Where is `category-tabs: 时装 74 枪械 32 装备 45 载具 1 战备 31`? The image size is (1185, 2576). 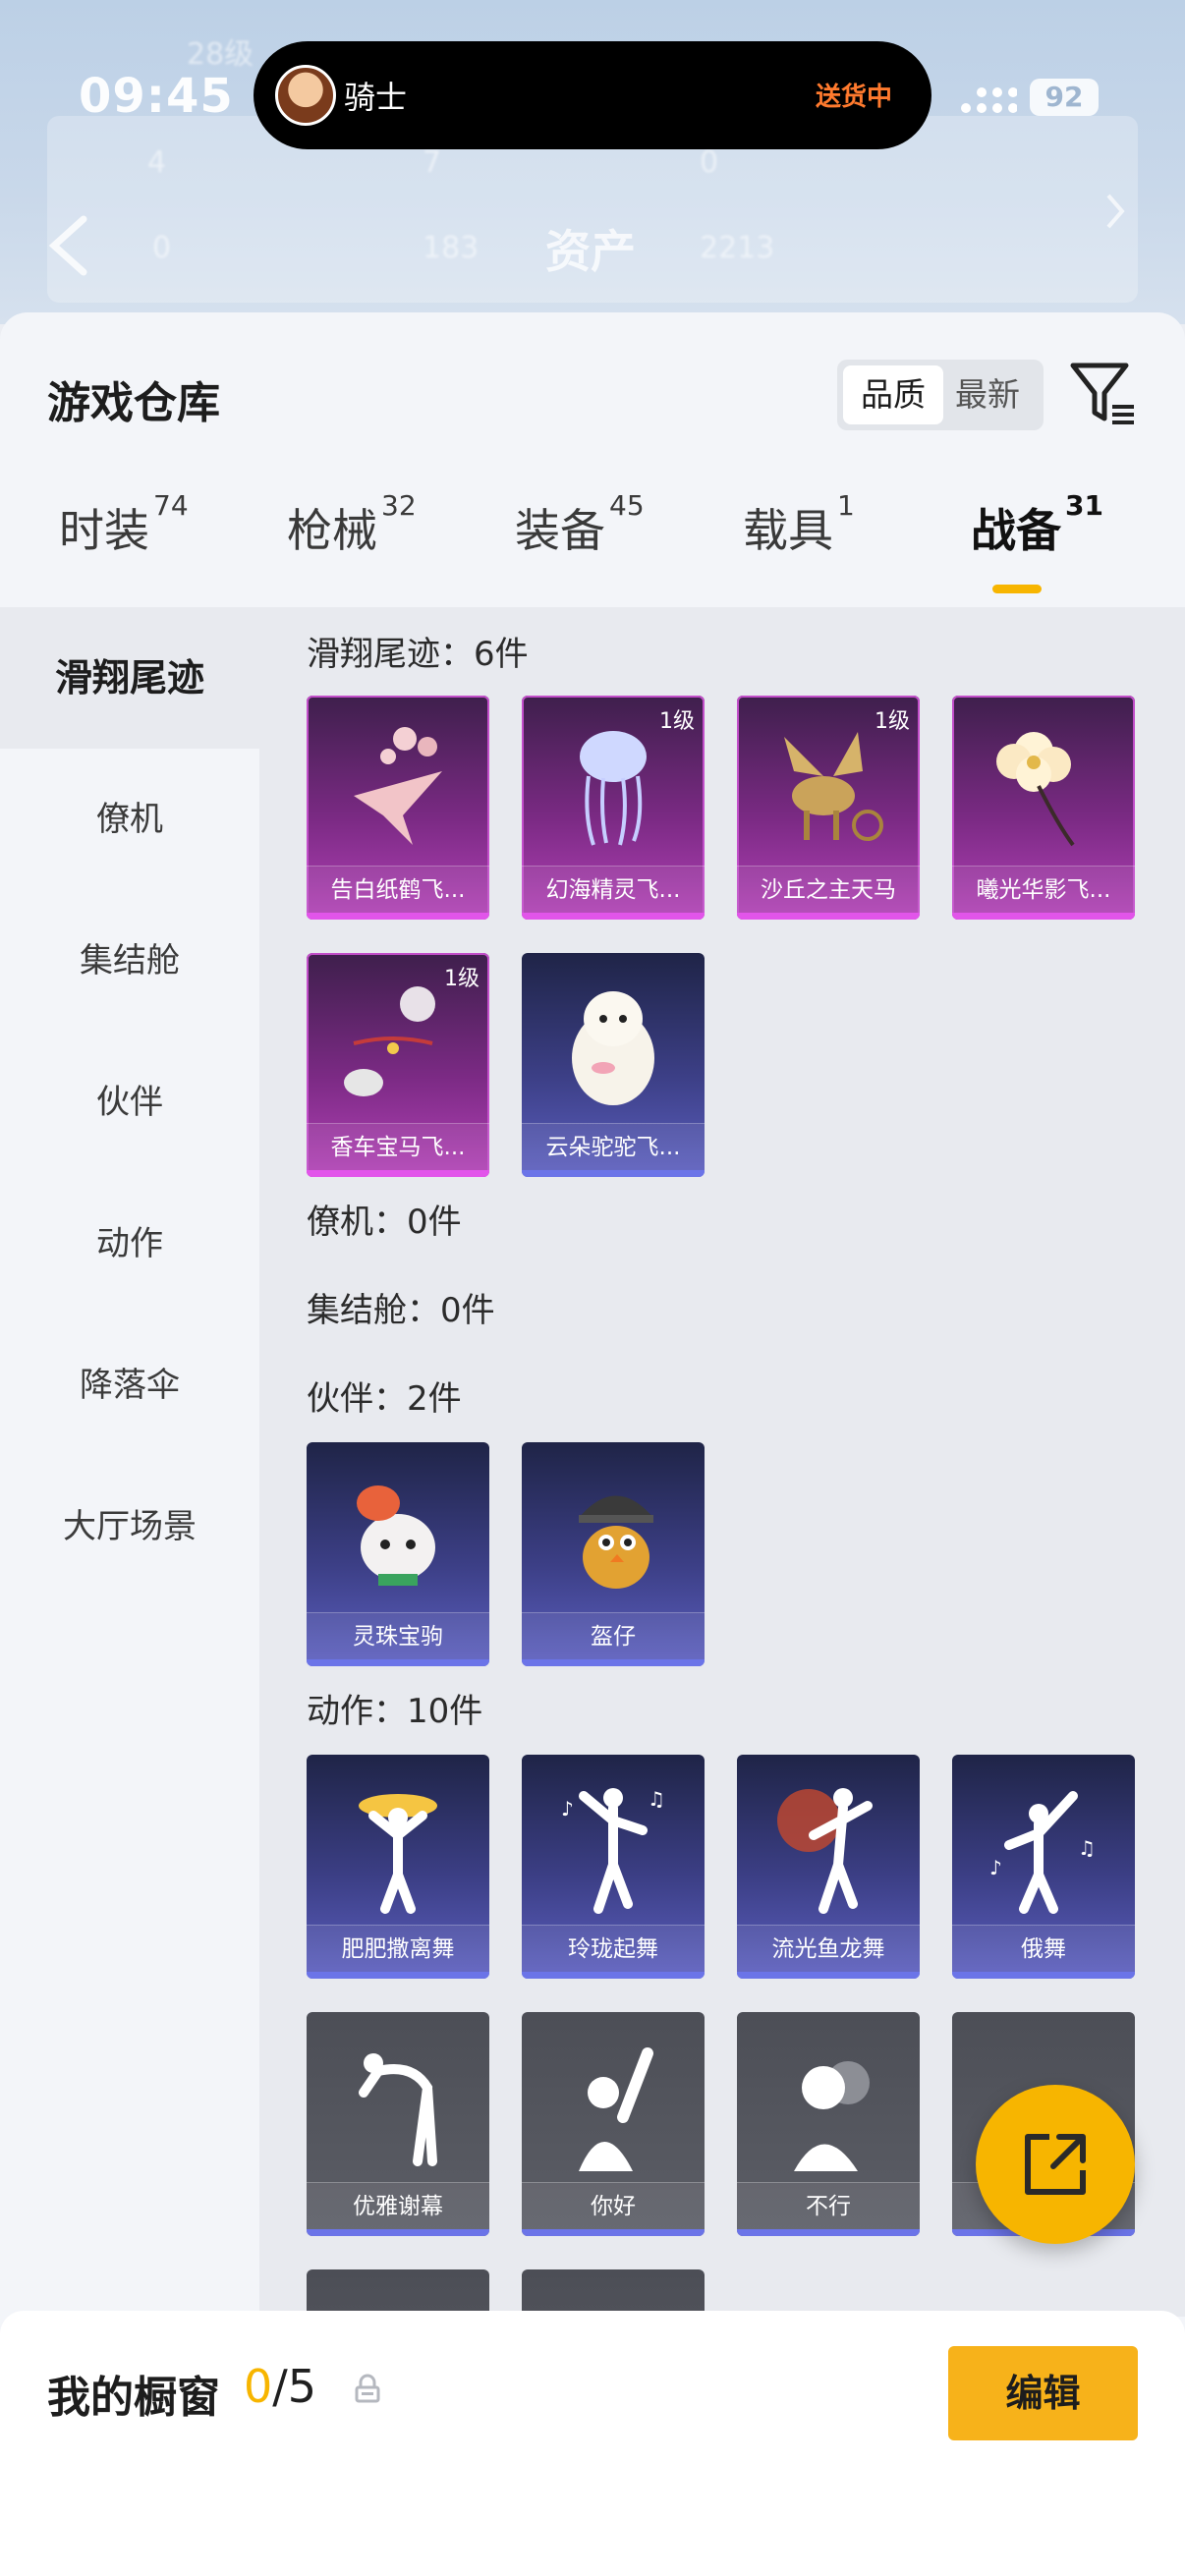 category-tabs: 时装 74 枪械 32 装备 45 载具 1 战备 31 is located at coordinates (592, 551).